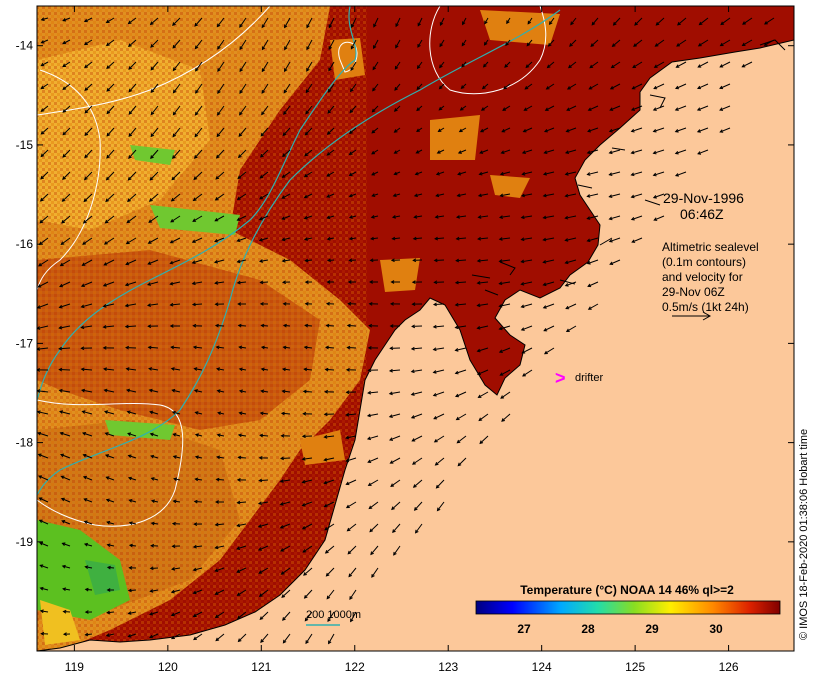 Image resolution: width=820 pixels, height=680 pixels. Describe the element at coordinates (25, 443) in the screenshot. I see `y-tick-label: -18` at that location.